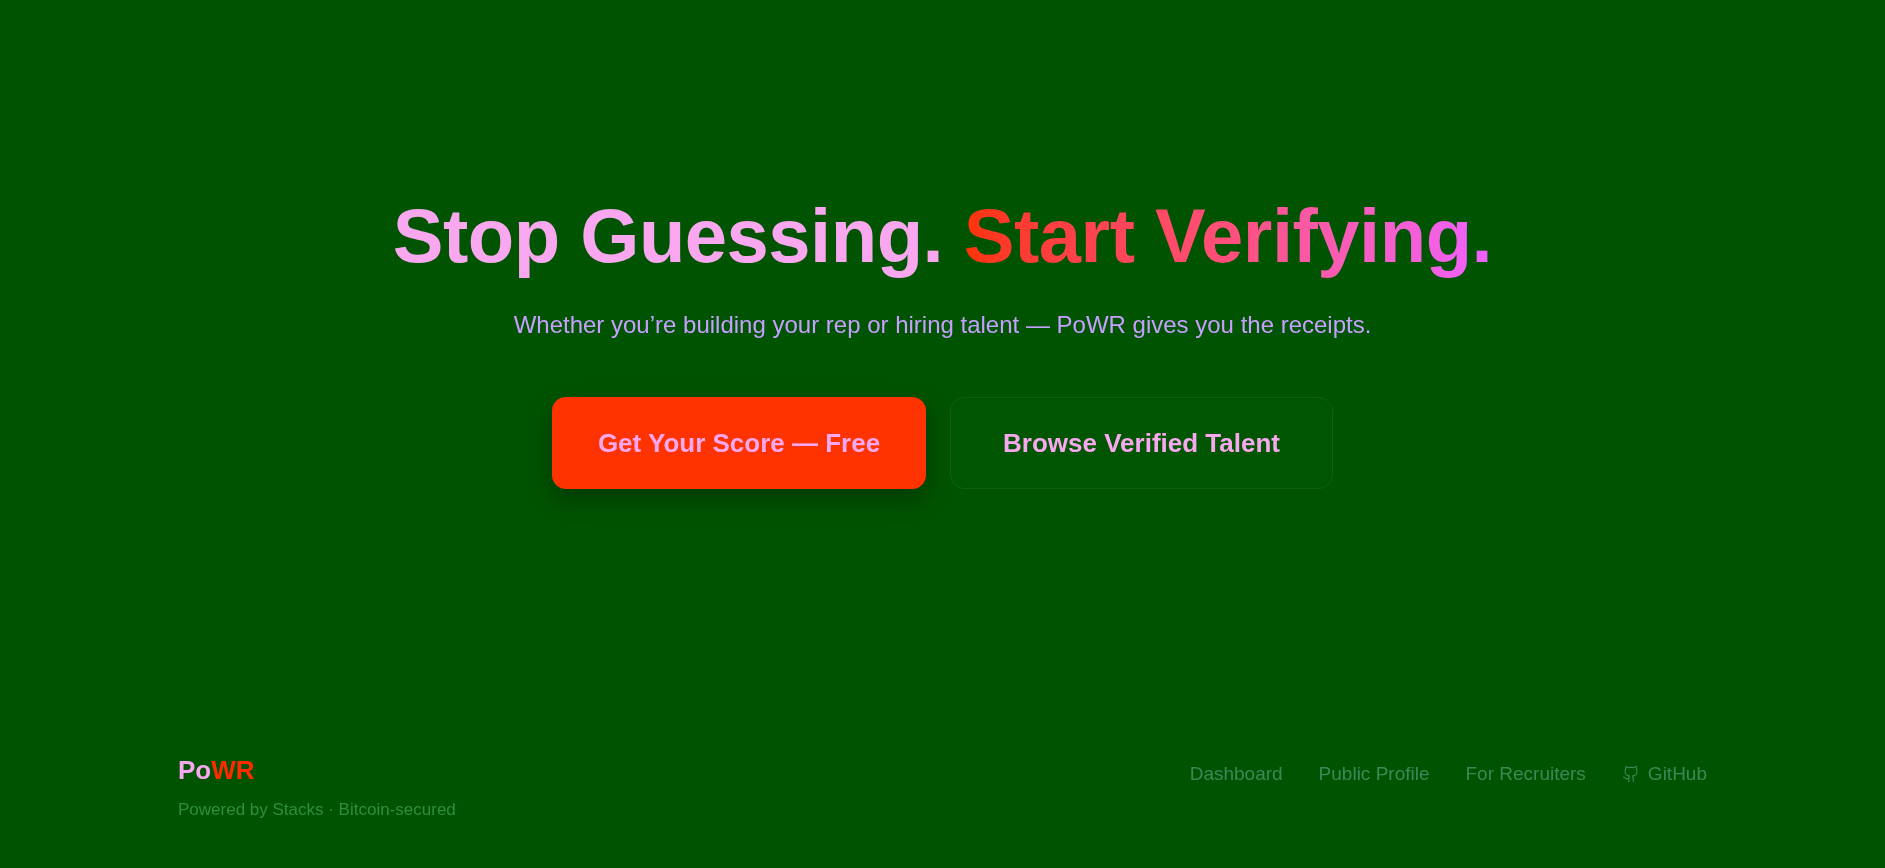 The image size is (1885, 868). Describe the element at coordinates (1630, 773) in the screenshot. I see `cat-icon` at that location.